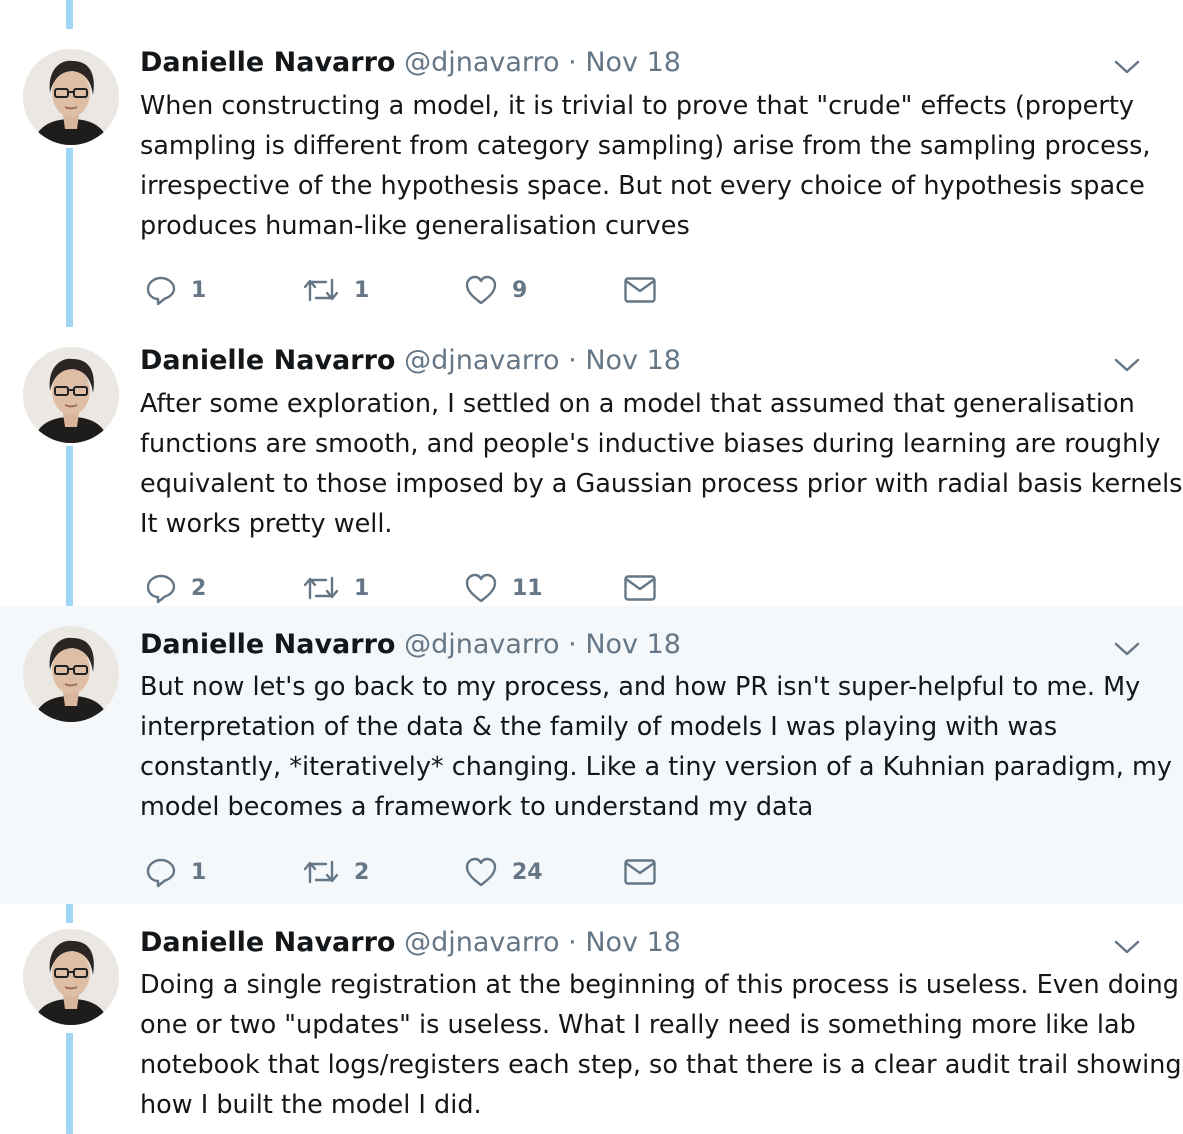 The height and width of the screenshot is (1134, 1183). Describe the element at coordinates (503, 872) in the screenshot. I see `like-button: 24` at that location.